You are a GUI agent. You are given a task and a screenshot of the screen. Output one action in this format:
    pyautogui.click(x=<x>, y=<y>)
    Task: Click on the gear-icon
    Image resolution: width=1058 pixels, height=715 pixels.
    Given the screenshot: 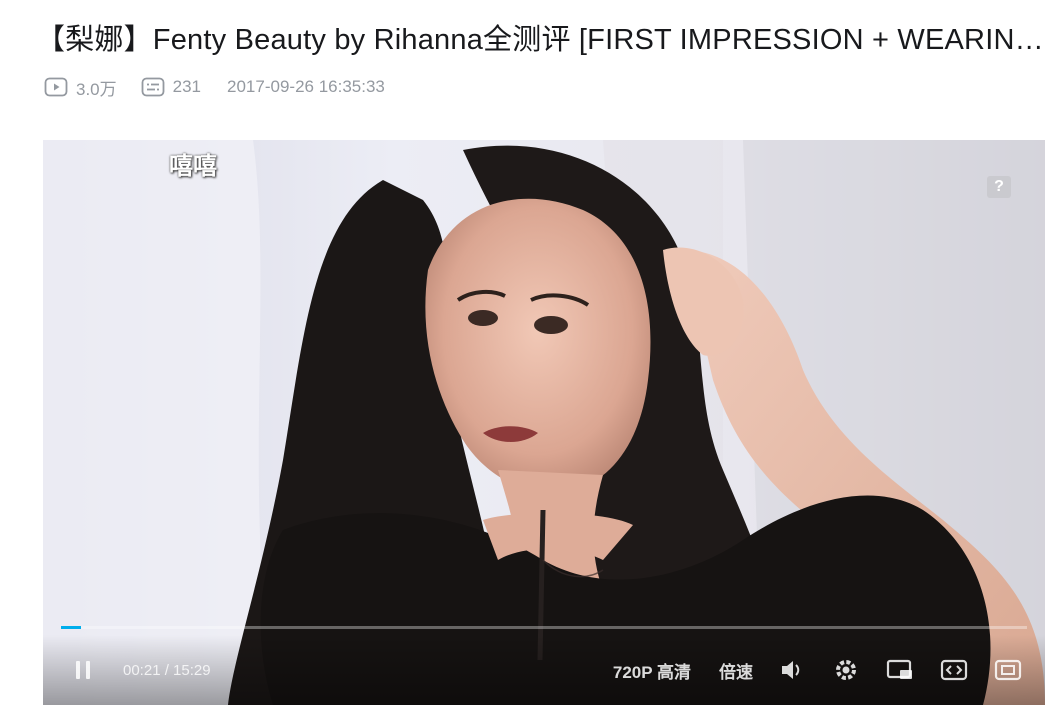 What is the action you would take?
    pyautogui.click(x=846, y=670)
    